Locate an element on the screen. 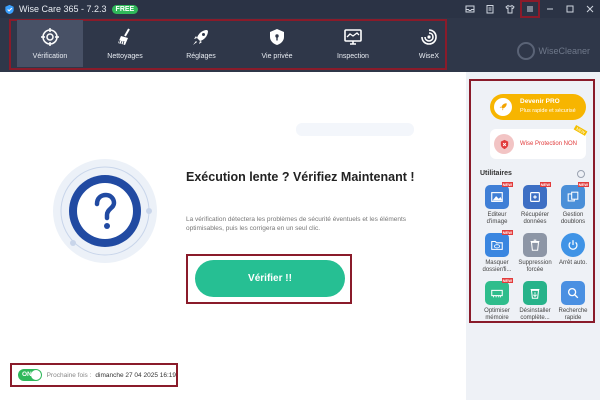 This screenshot has height=400, width=600. verify-button: Vérifier !! is located at coordinates (270, 278).